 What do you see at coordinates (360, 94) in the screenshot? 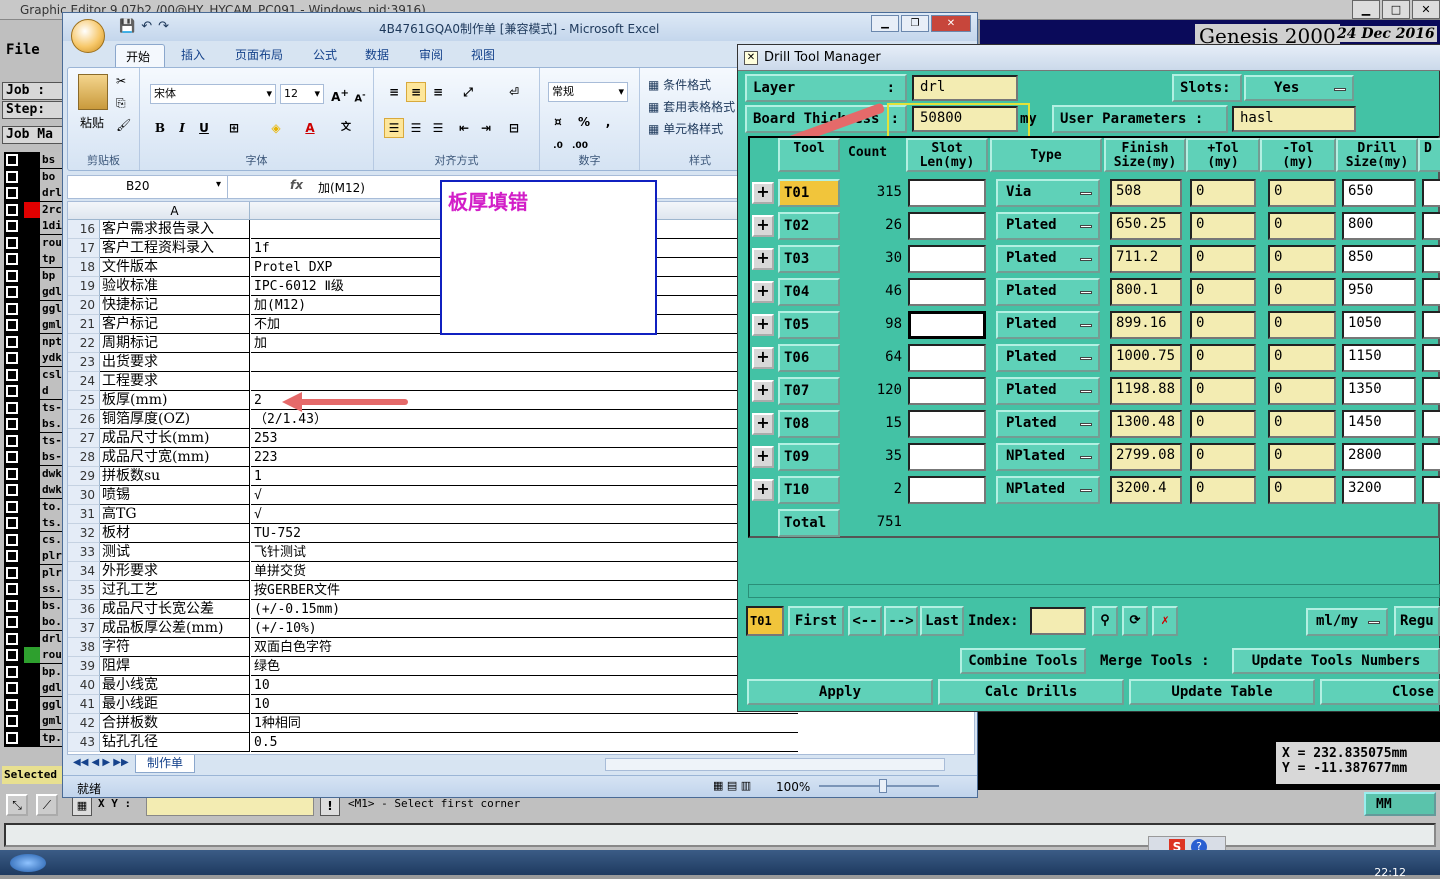
I see `shrink-font-icon: A-` at bounding box center [360, 94].